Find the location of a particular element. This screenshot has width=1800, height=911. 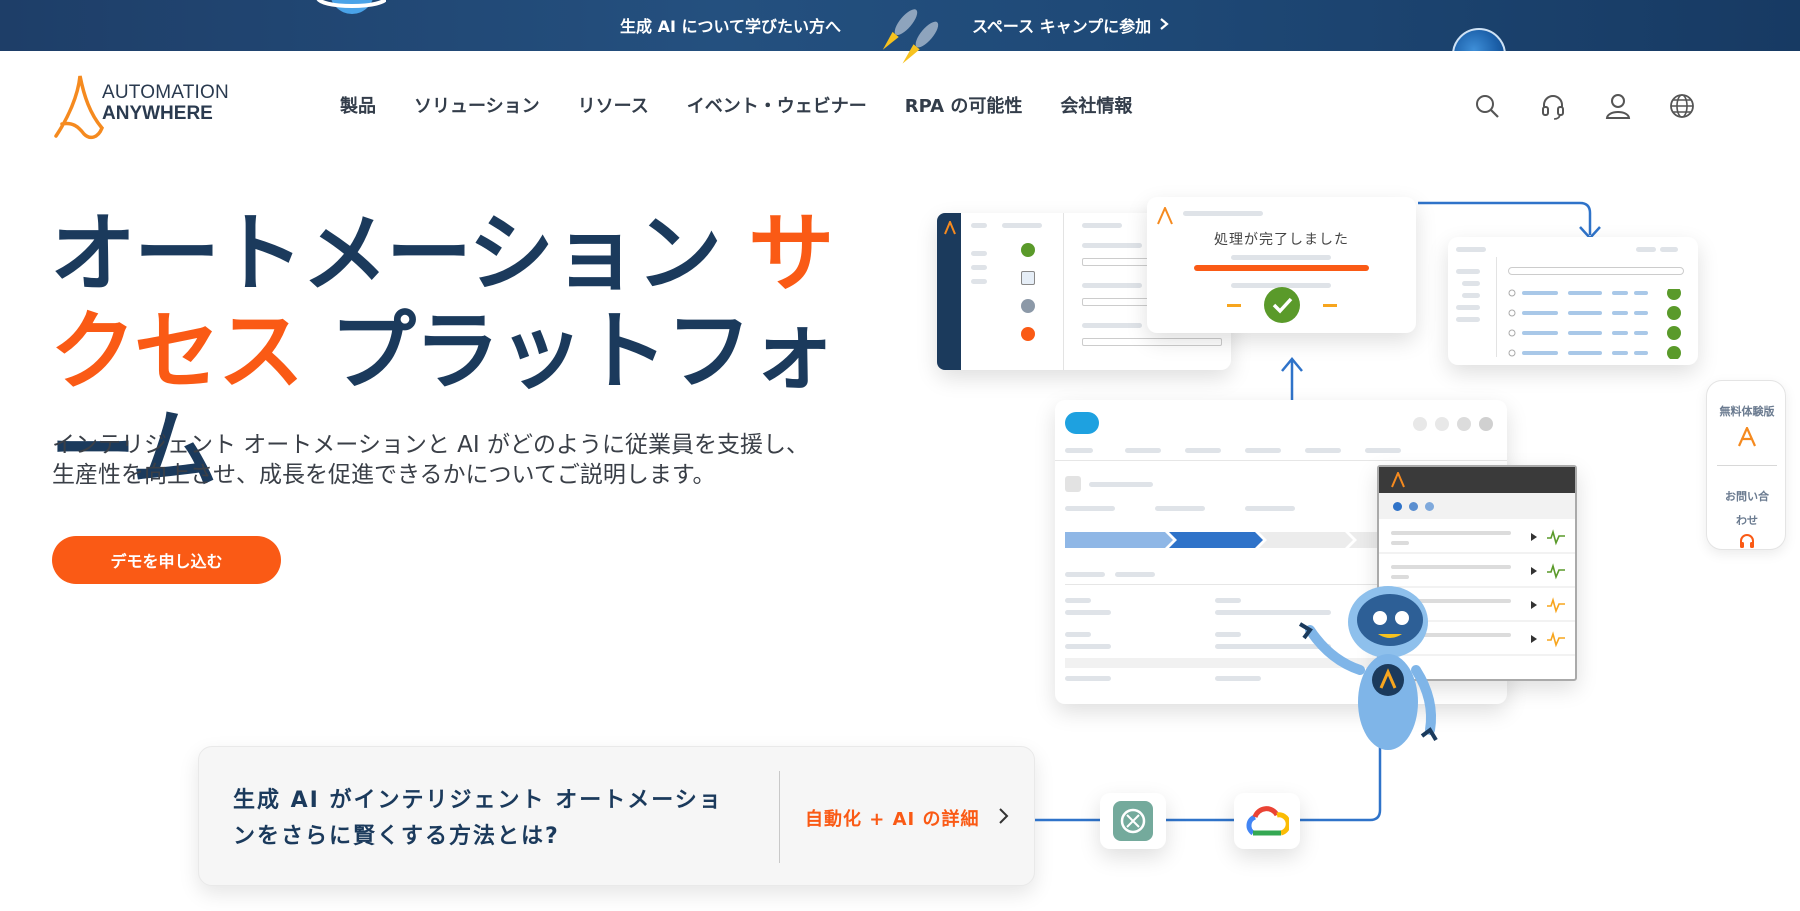

free-trial-label: 無料体験版 is located at coordinates (1747, 411).